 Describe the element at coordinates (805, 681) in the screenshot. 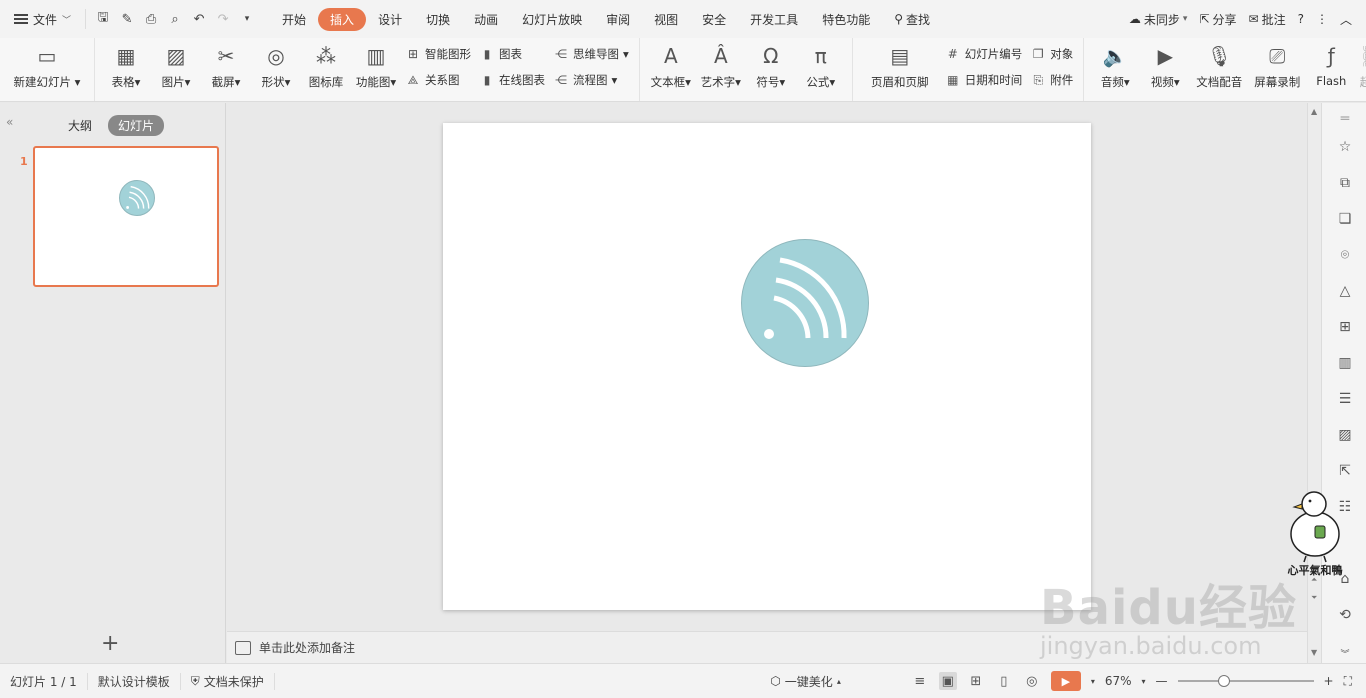

I see `beautify-button: ⬡ 一键美化 ▴` at that location.